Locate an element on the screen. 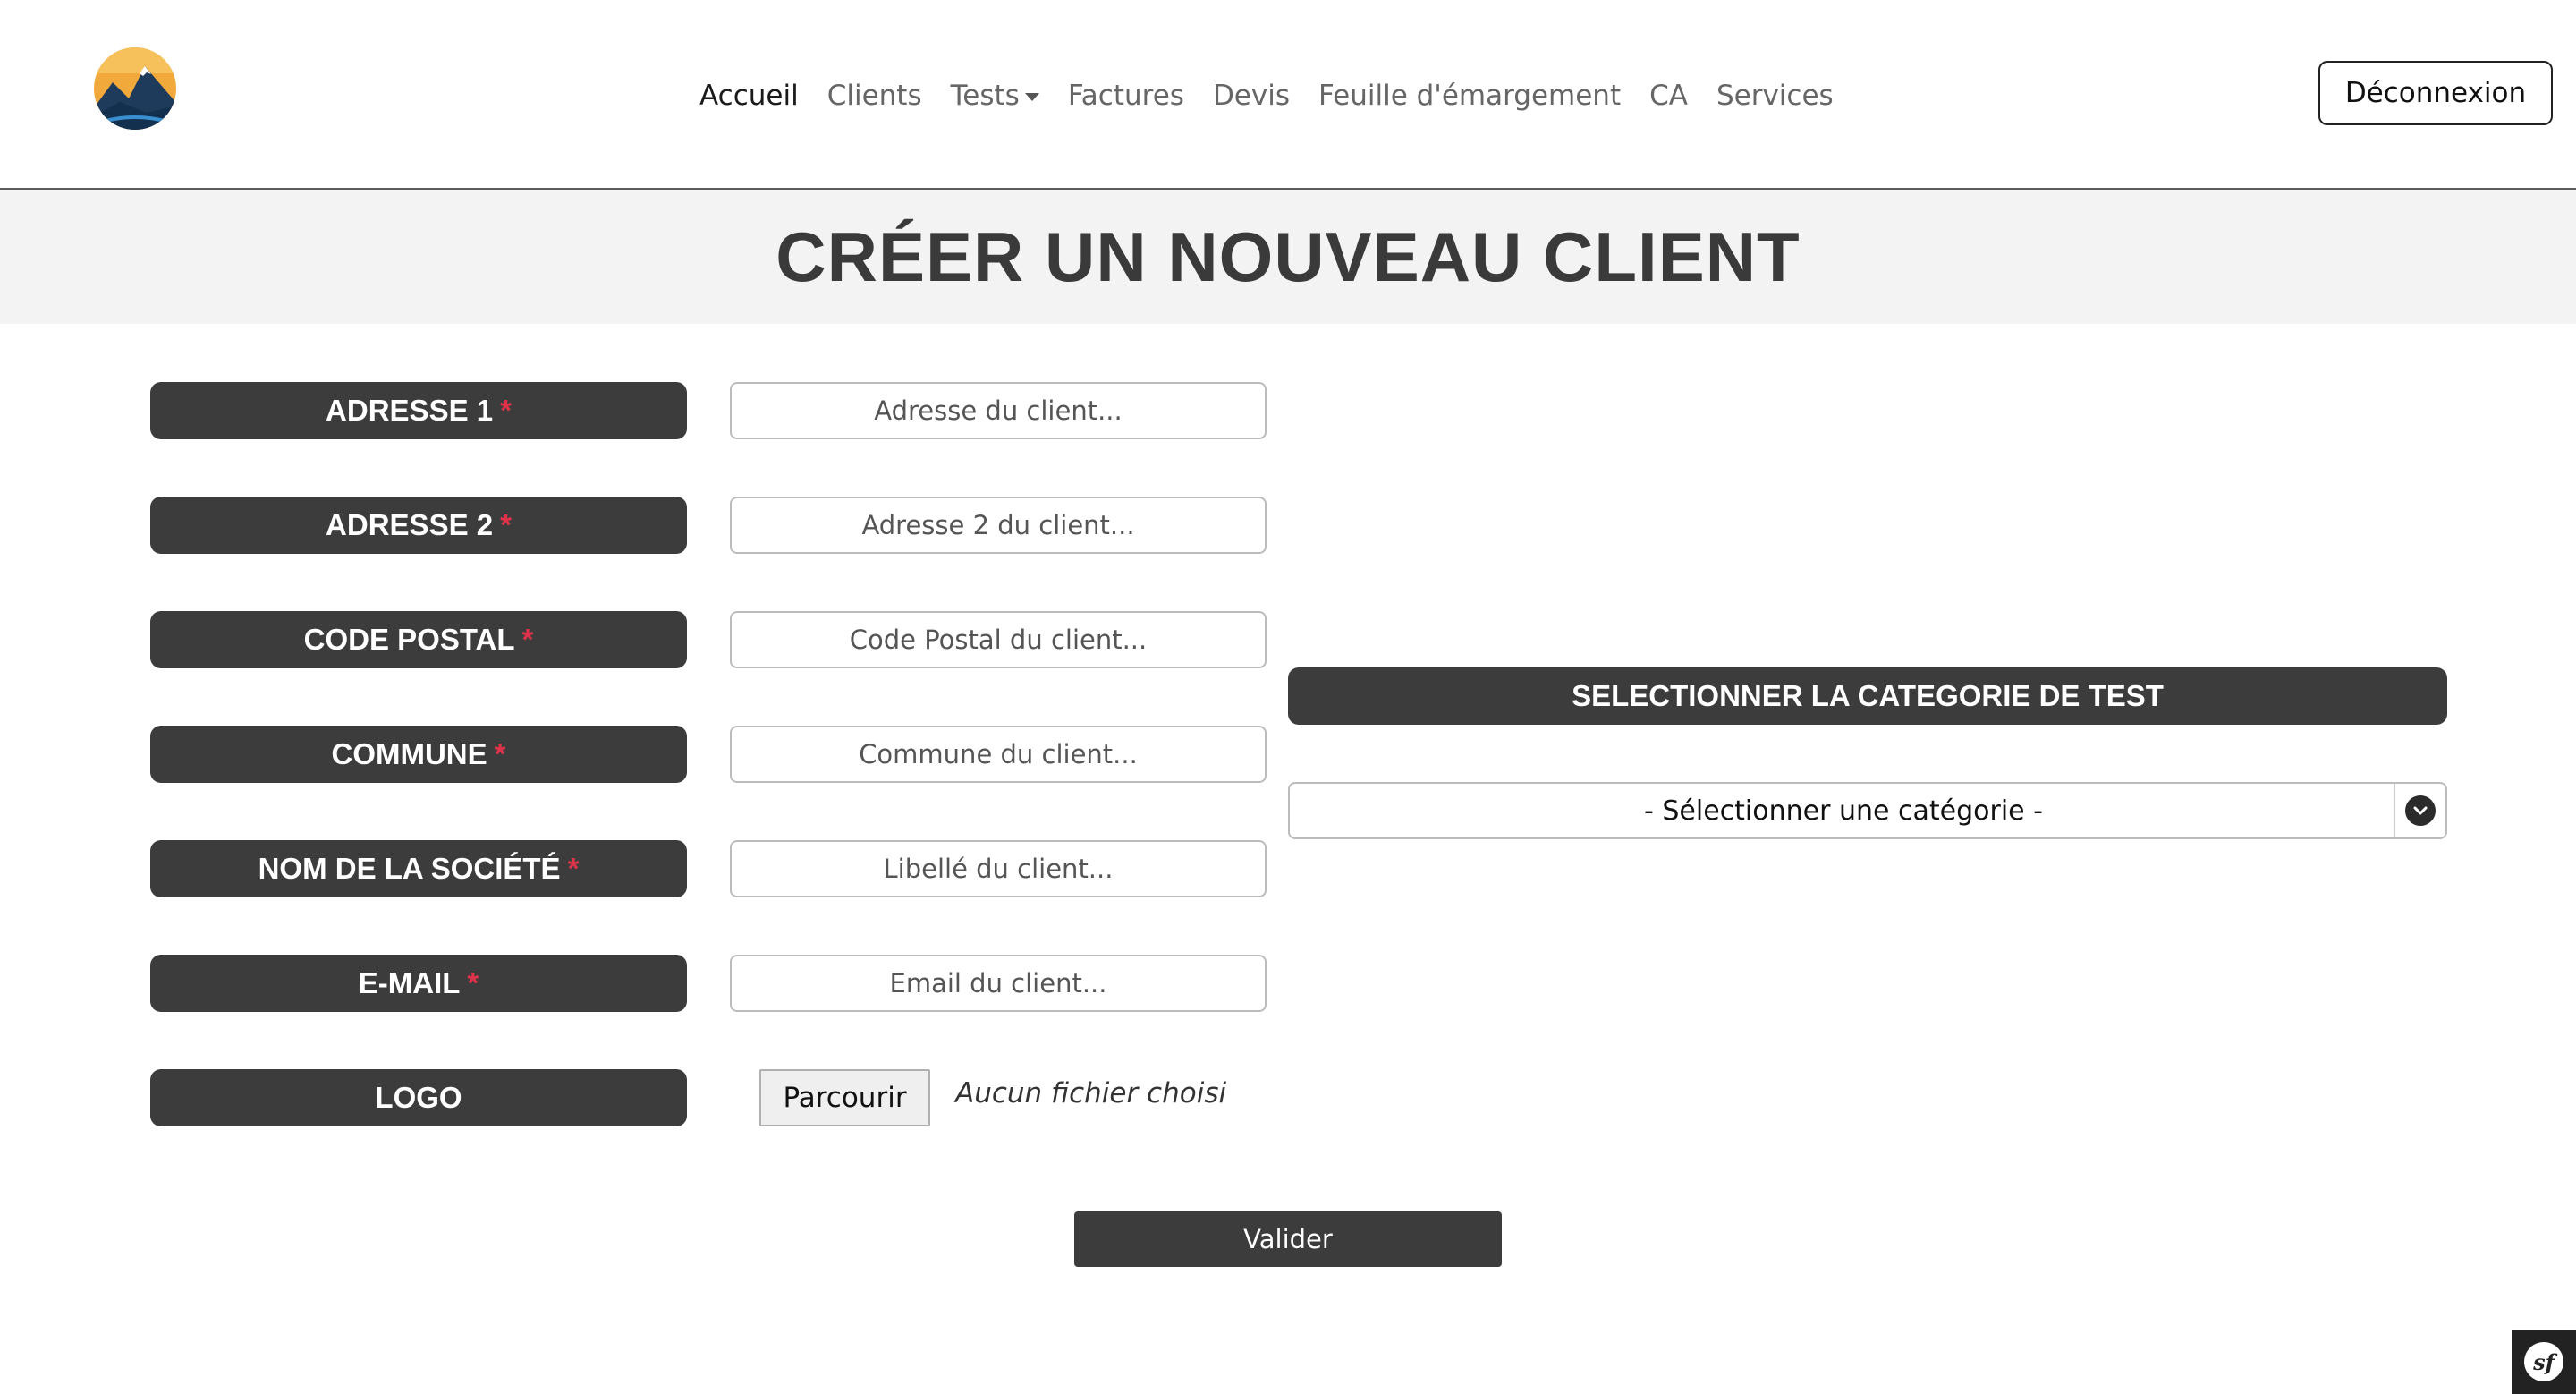  label-text: Logo is located at coordinates (418, 1098).